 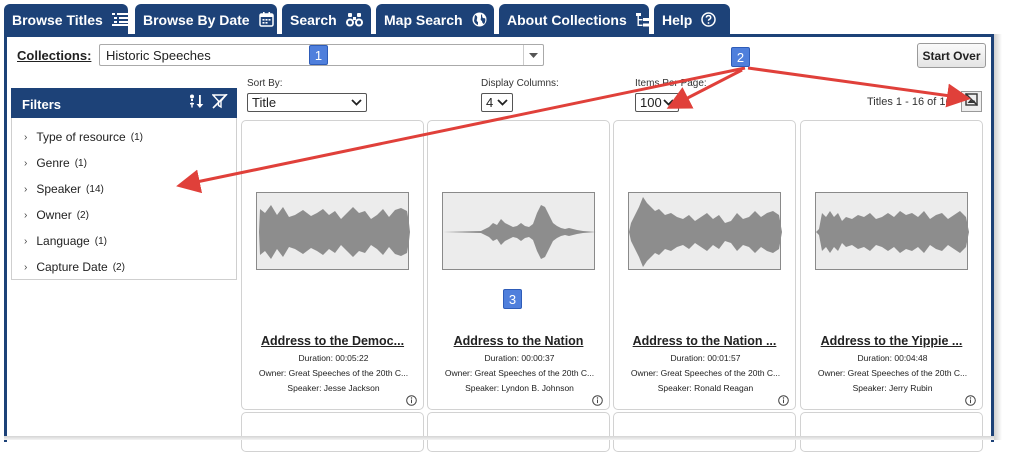 I want to click on card-duration: Duration: 00:00:37, so click(x=519, y=358).